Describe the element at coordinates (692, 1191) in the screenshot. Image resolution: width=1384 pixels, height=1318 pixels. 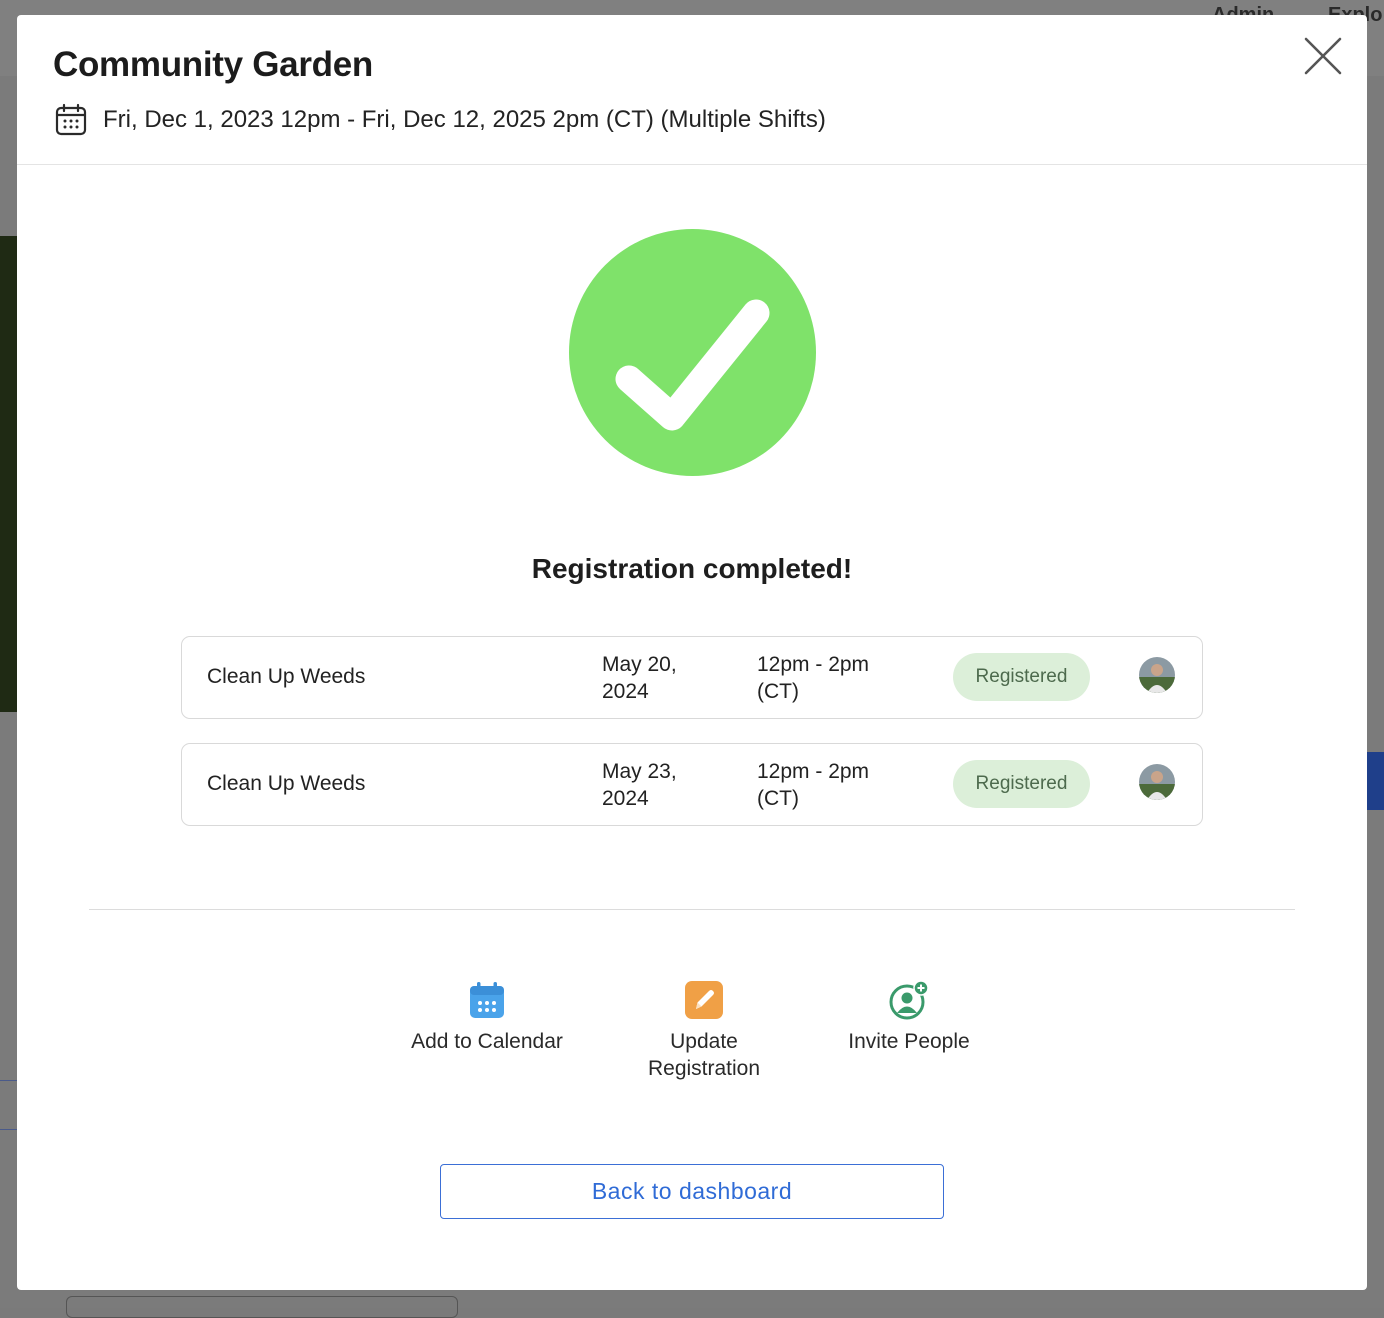
I see `back-to-dashboard-button: Back to dashboard` at that location.